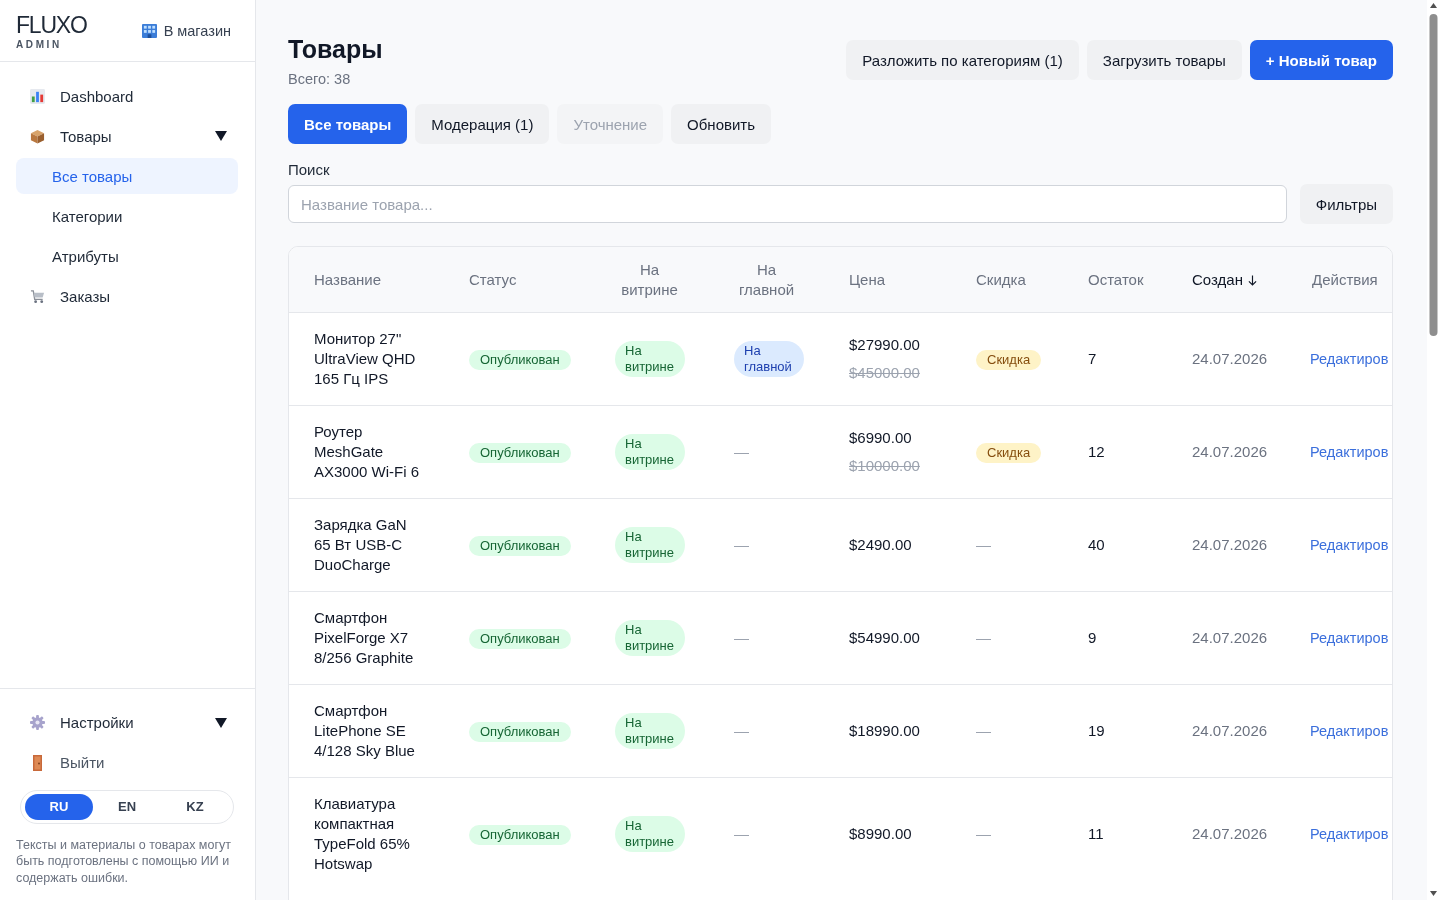  I want to click on action-button: + Новый товар, so click(1321, 60).